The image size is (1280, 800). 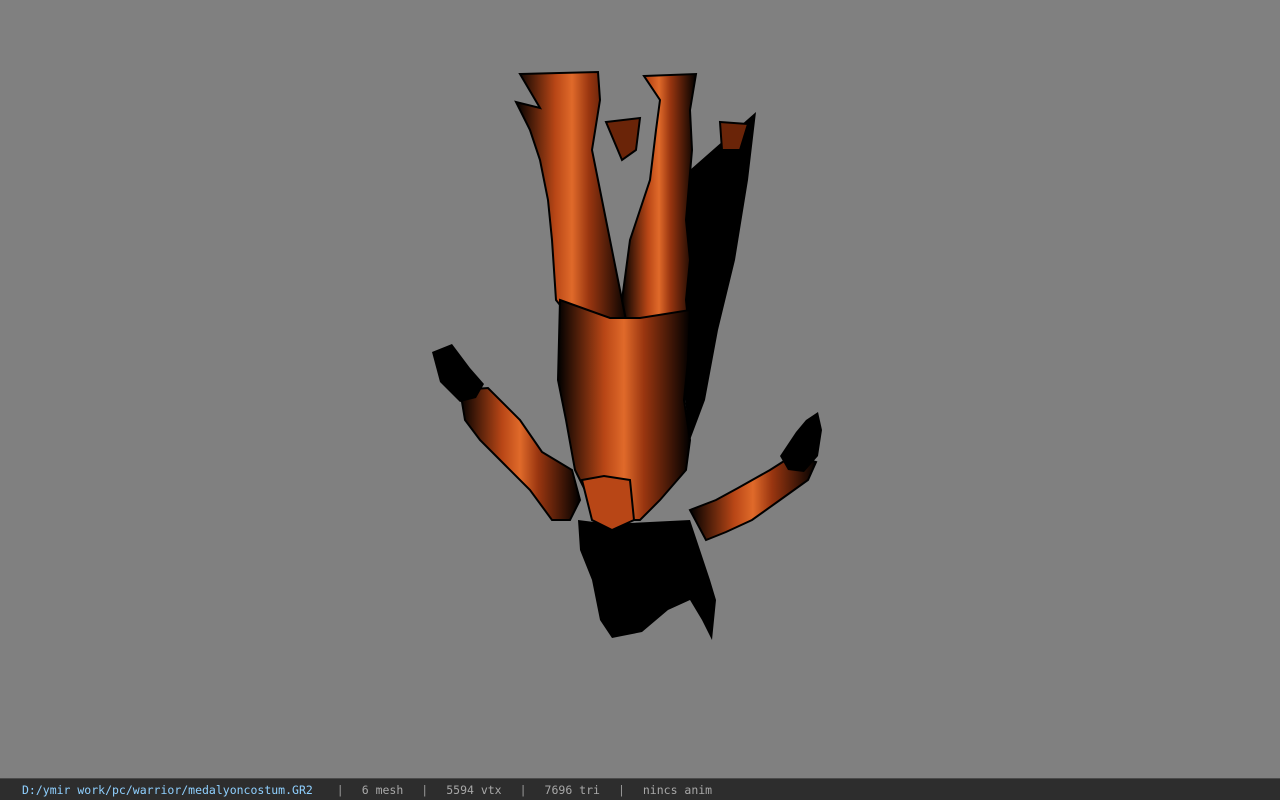 I want to click on mesh-count-label: 6 mesh, so click(x=382, y=789).